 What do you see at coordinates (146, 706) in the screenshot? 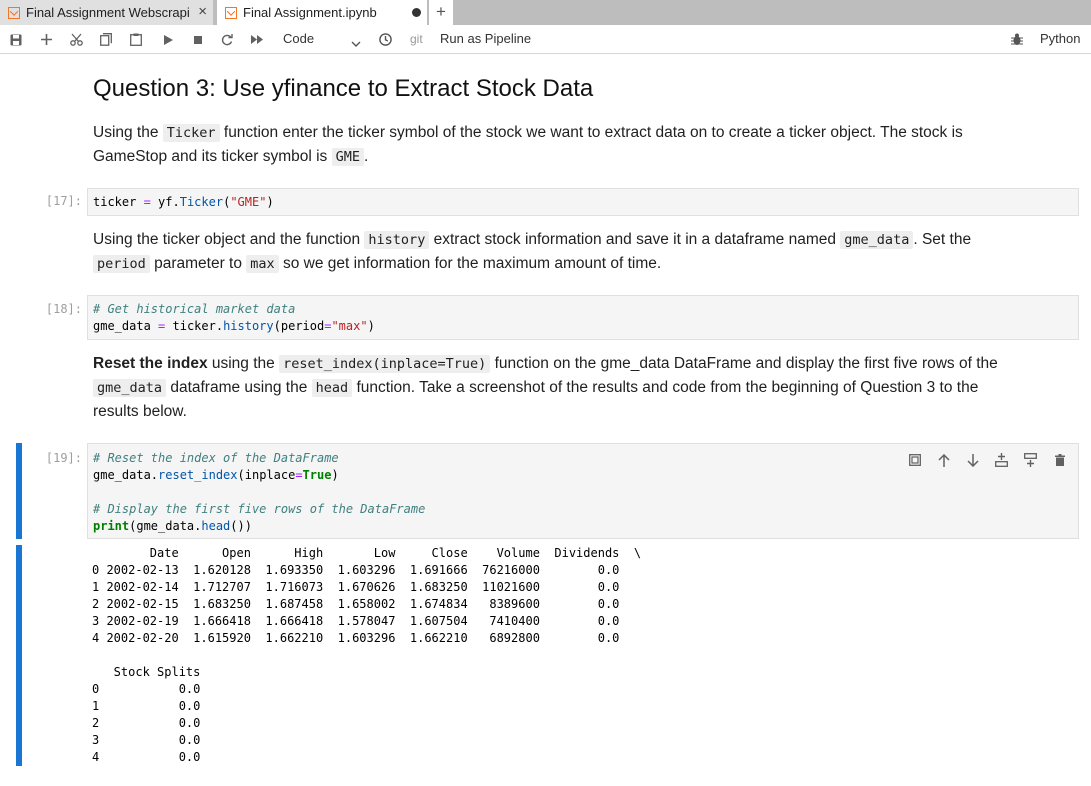
I see `output-row: 1 0.0` at bounding box center [146, 706].